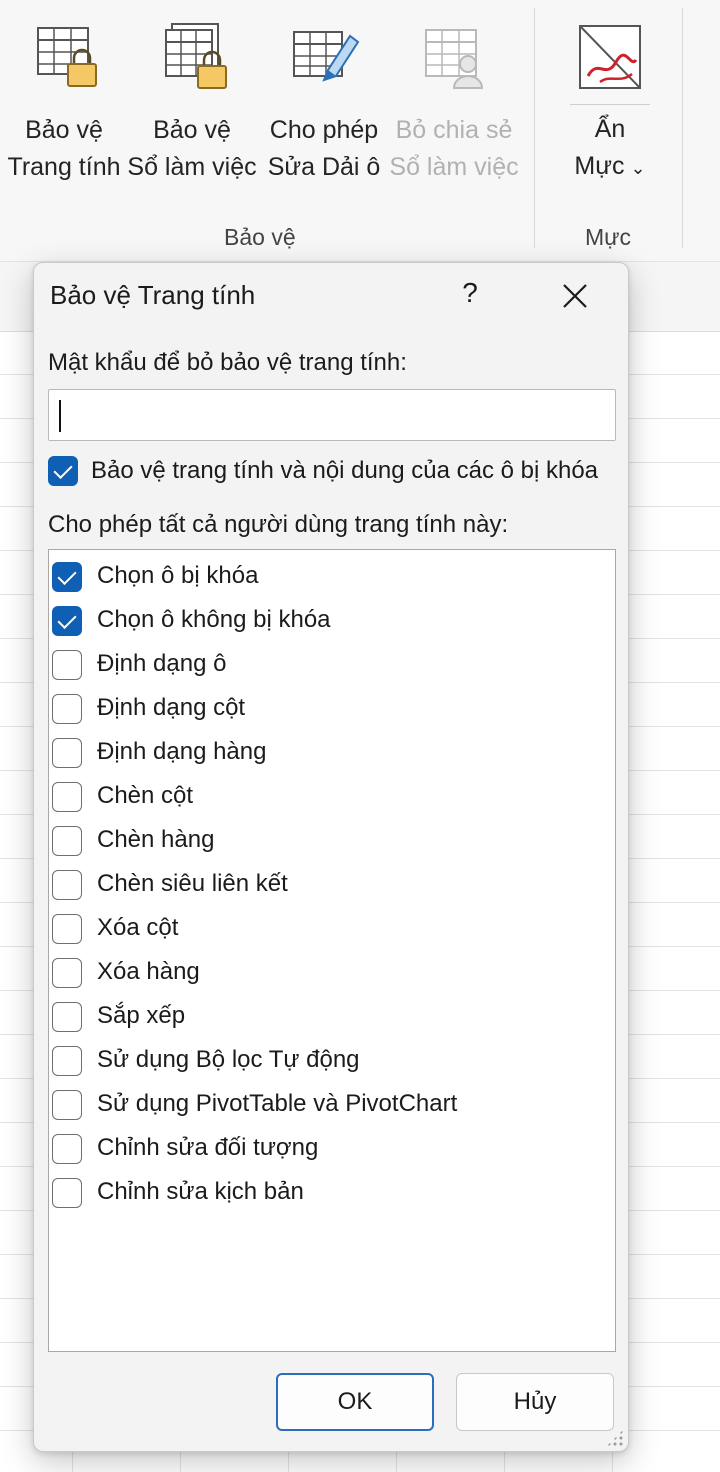  What do you see at coordinates (329, 577) in the screenshot?
I see `permission-select-locked-cells: Chọn ô bị khóa` at bounding box center [329, 577].